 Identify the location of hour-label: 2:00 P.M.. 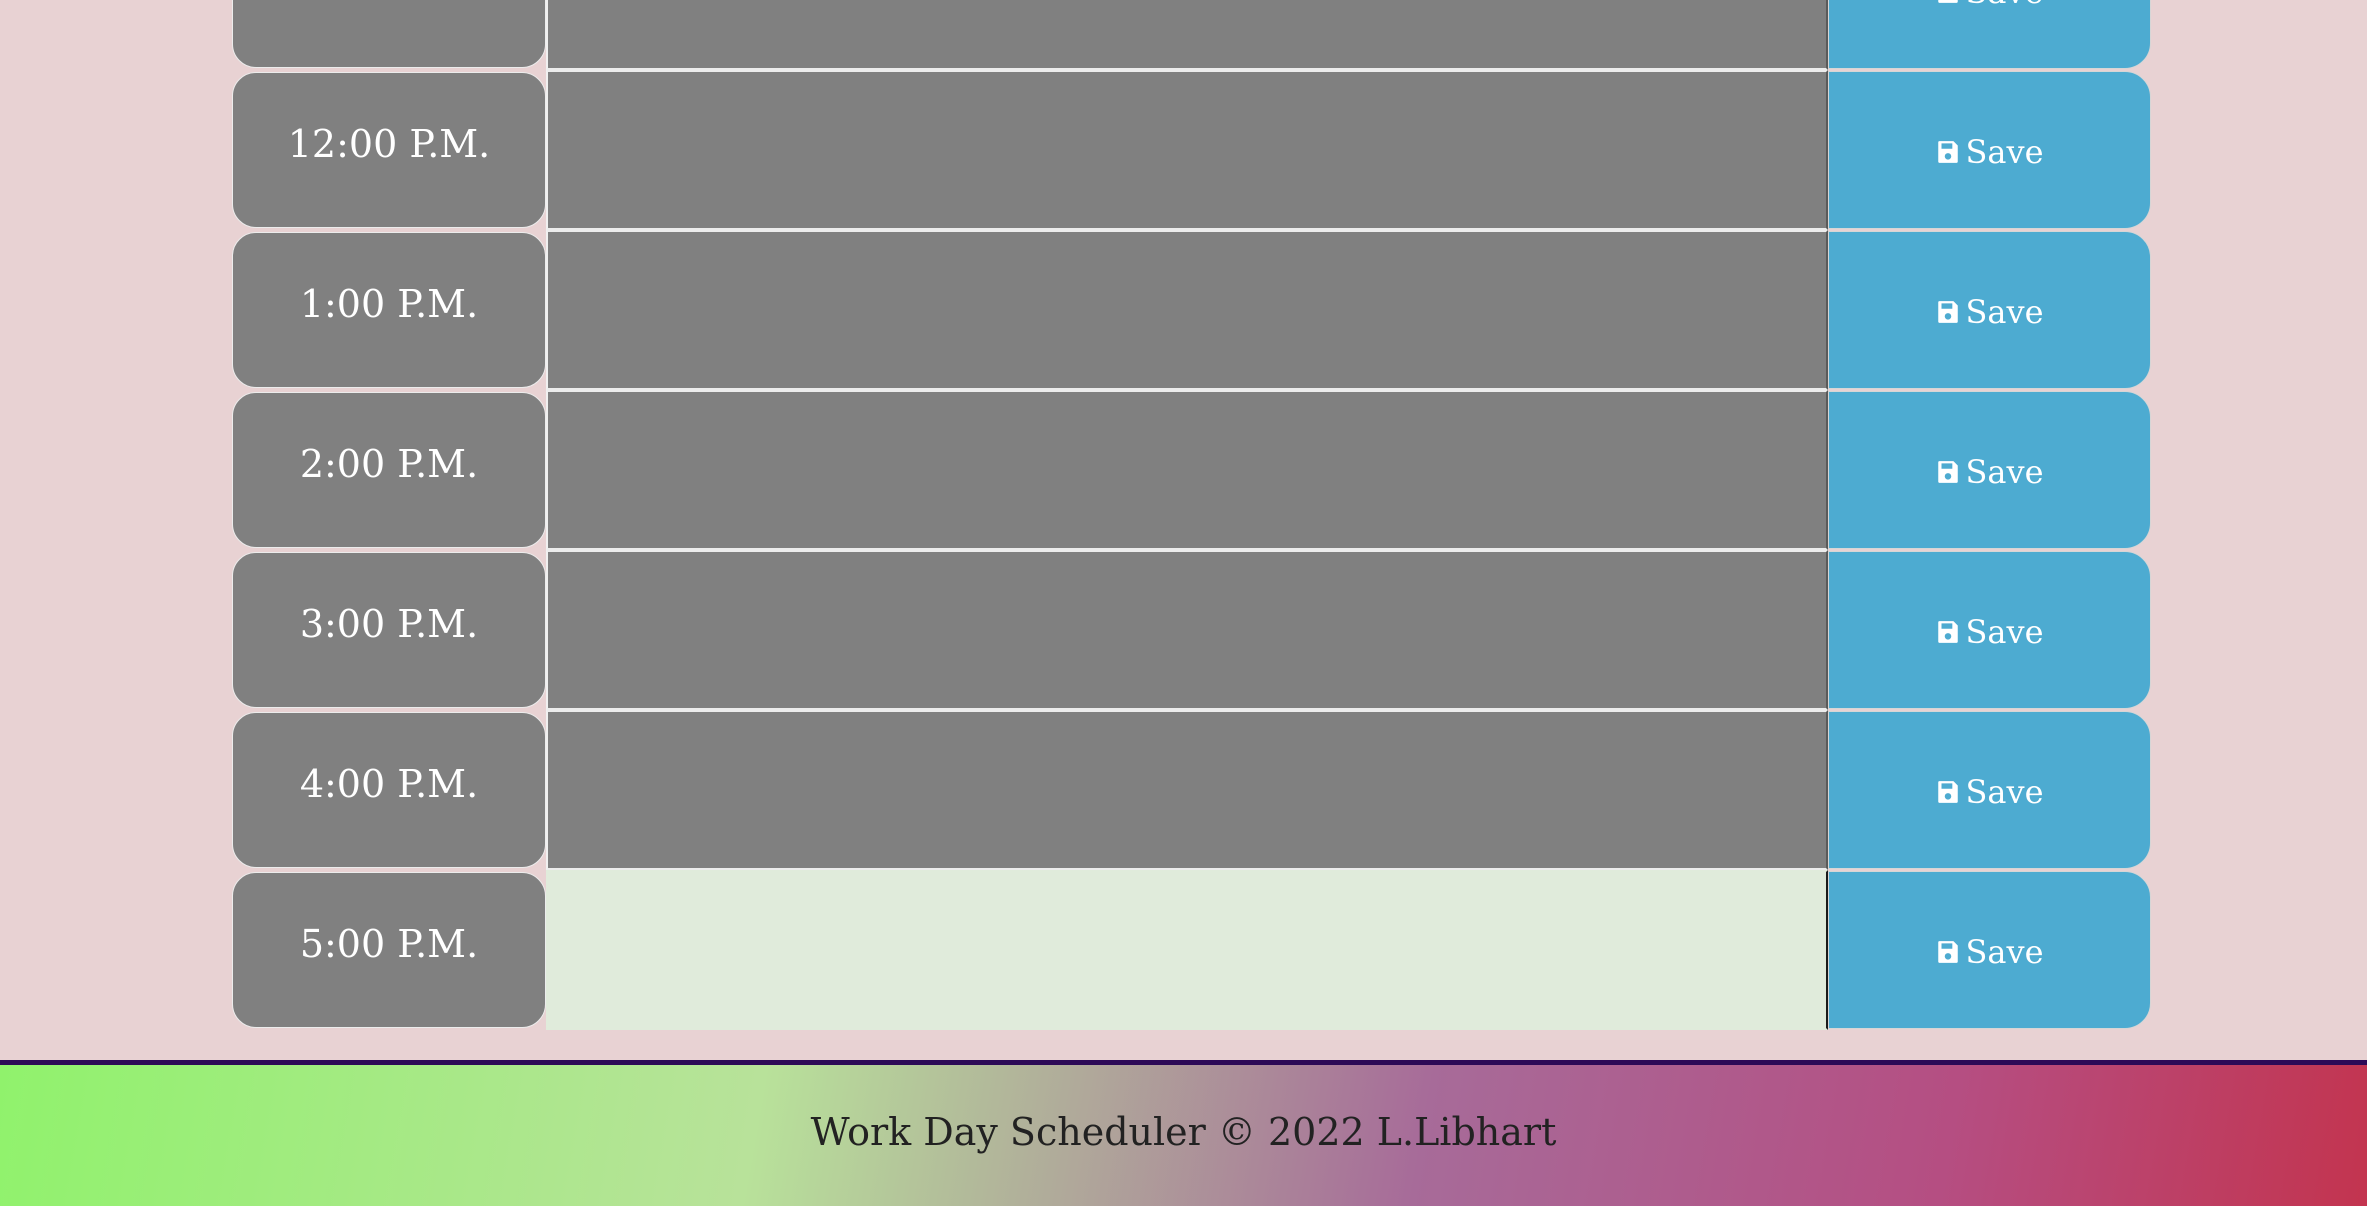
(389, 470).